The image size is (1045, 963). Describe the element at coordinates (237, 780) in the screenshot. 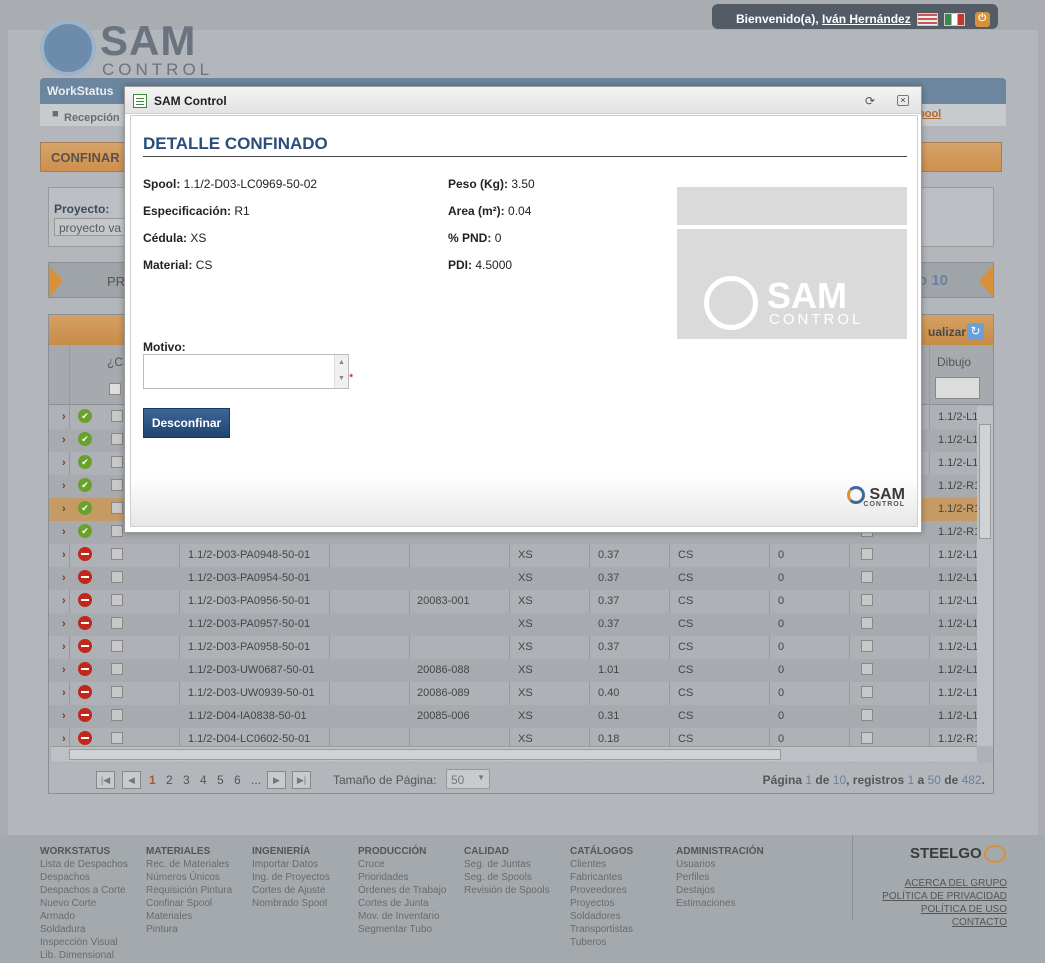

I see `page-number: 6` at that location.